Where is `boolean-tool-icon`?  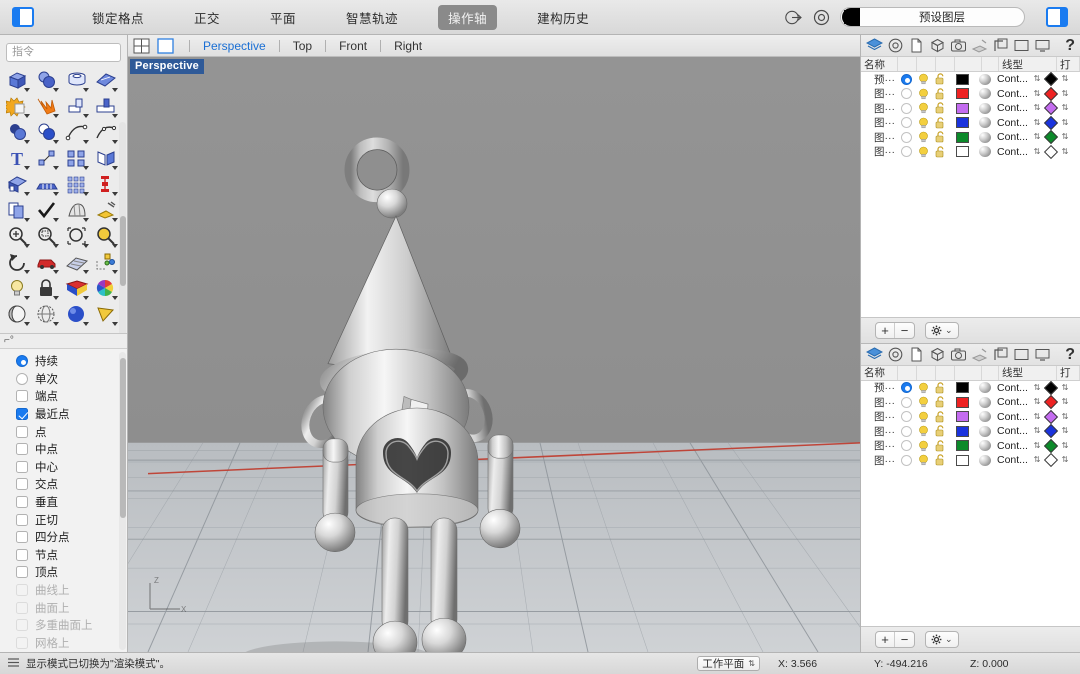 boolean-tool-icon is located at coordinates (19, 107).